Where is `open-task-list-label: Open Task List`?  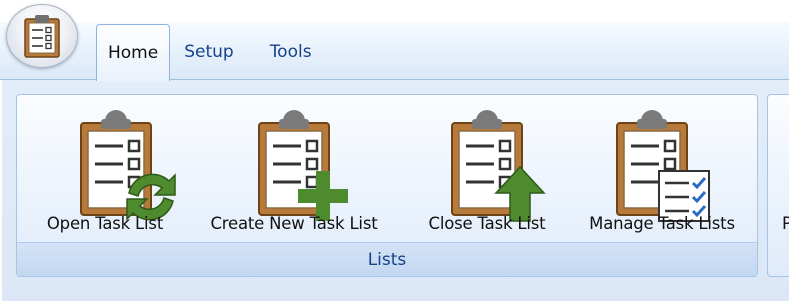
open-task-list-label: Open Task List is located at coordinates (105, 223).